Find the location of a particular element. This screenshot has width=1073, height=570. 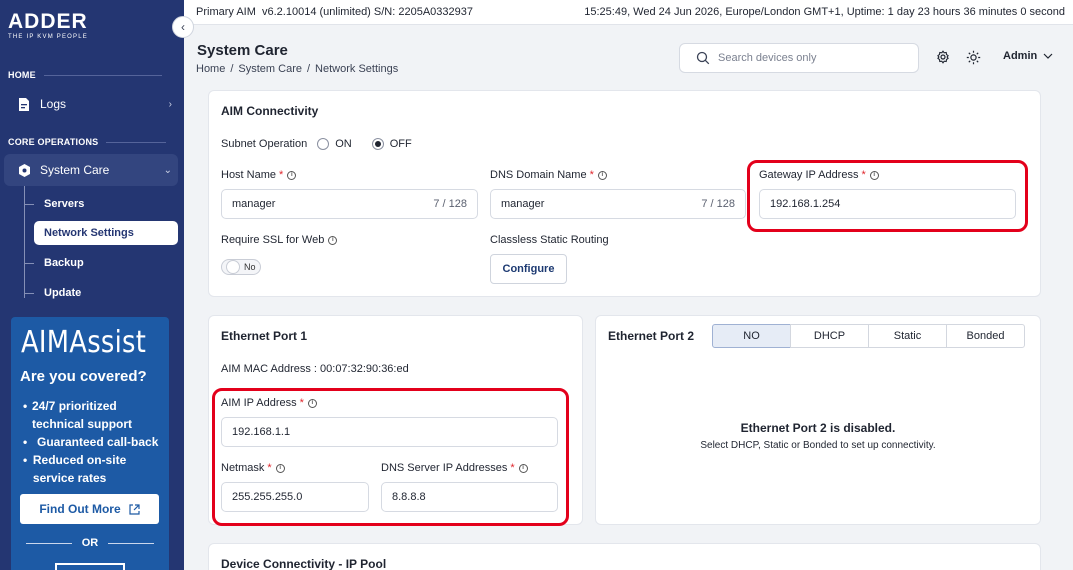

sidebar-sub-update: Update is located at coordinates (52, 293).